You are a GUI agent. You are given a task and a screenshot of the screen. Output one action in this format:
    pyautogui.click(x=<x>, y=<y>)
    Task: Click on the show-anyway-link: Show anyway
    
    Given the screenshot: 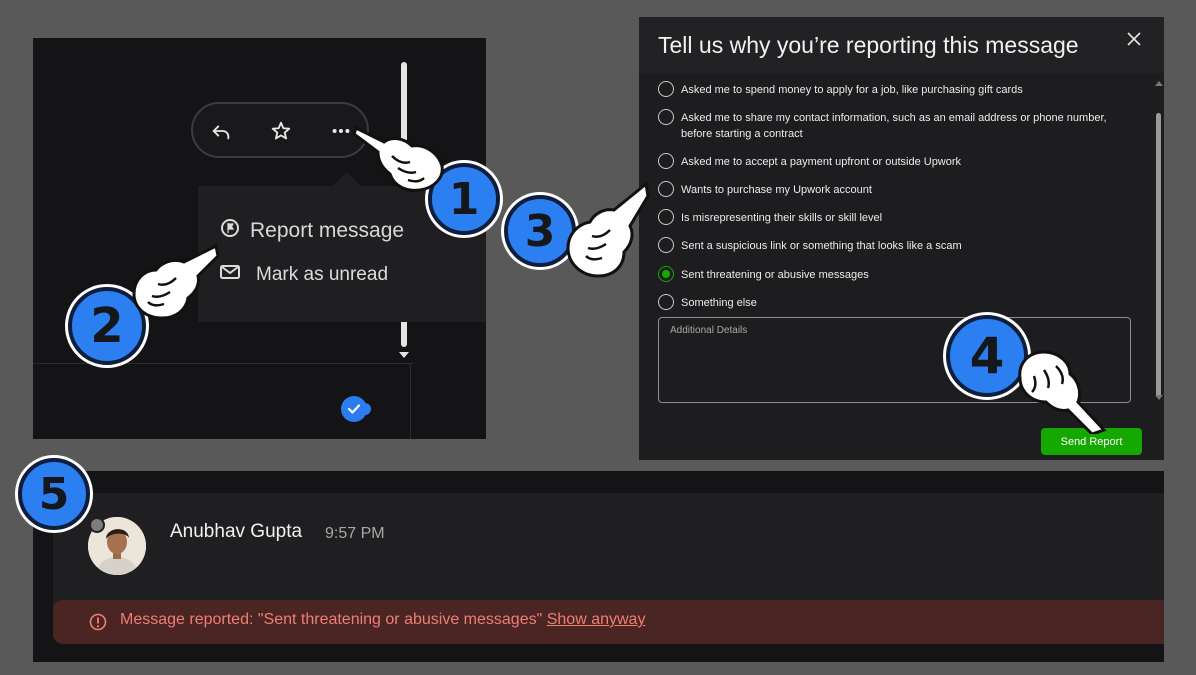 What is the action you would take?
    pyautogui.click(x=596, y=619)
    